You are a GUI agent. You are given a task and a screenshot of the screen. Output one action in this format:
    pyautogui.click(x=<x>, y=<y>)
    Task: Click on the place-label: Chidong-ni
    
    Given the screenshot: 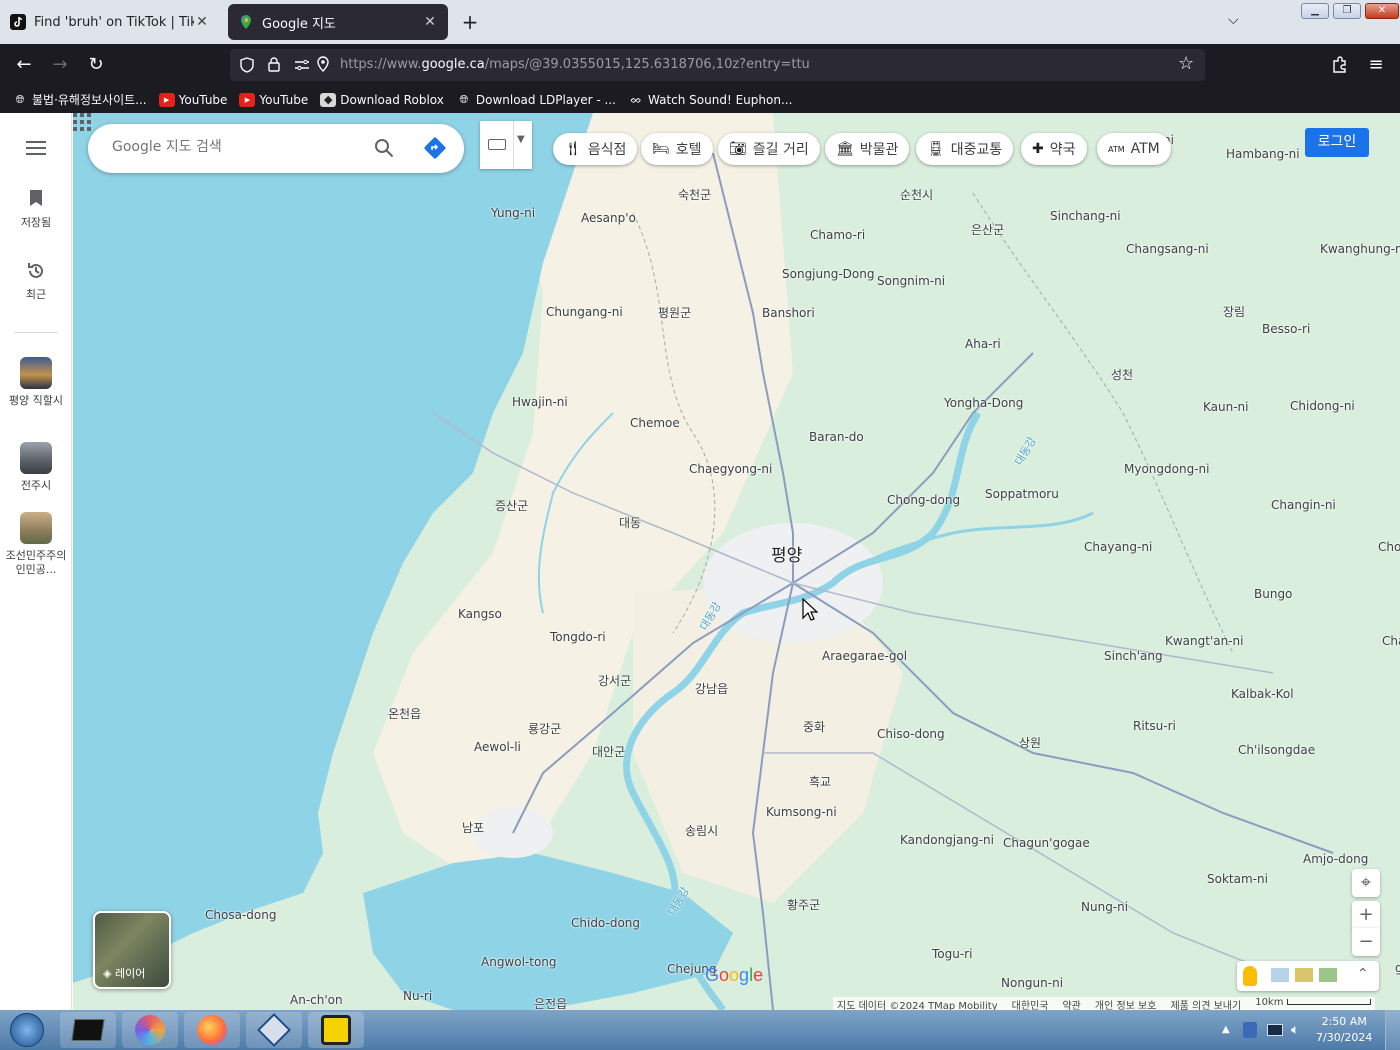 What is the action you would take?
    pyautogui.click(x=1322, y=406)
    